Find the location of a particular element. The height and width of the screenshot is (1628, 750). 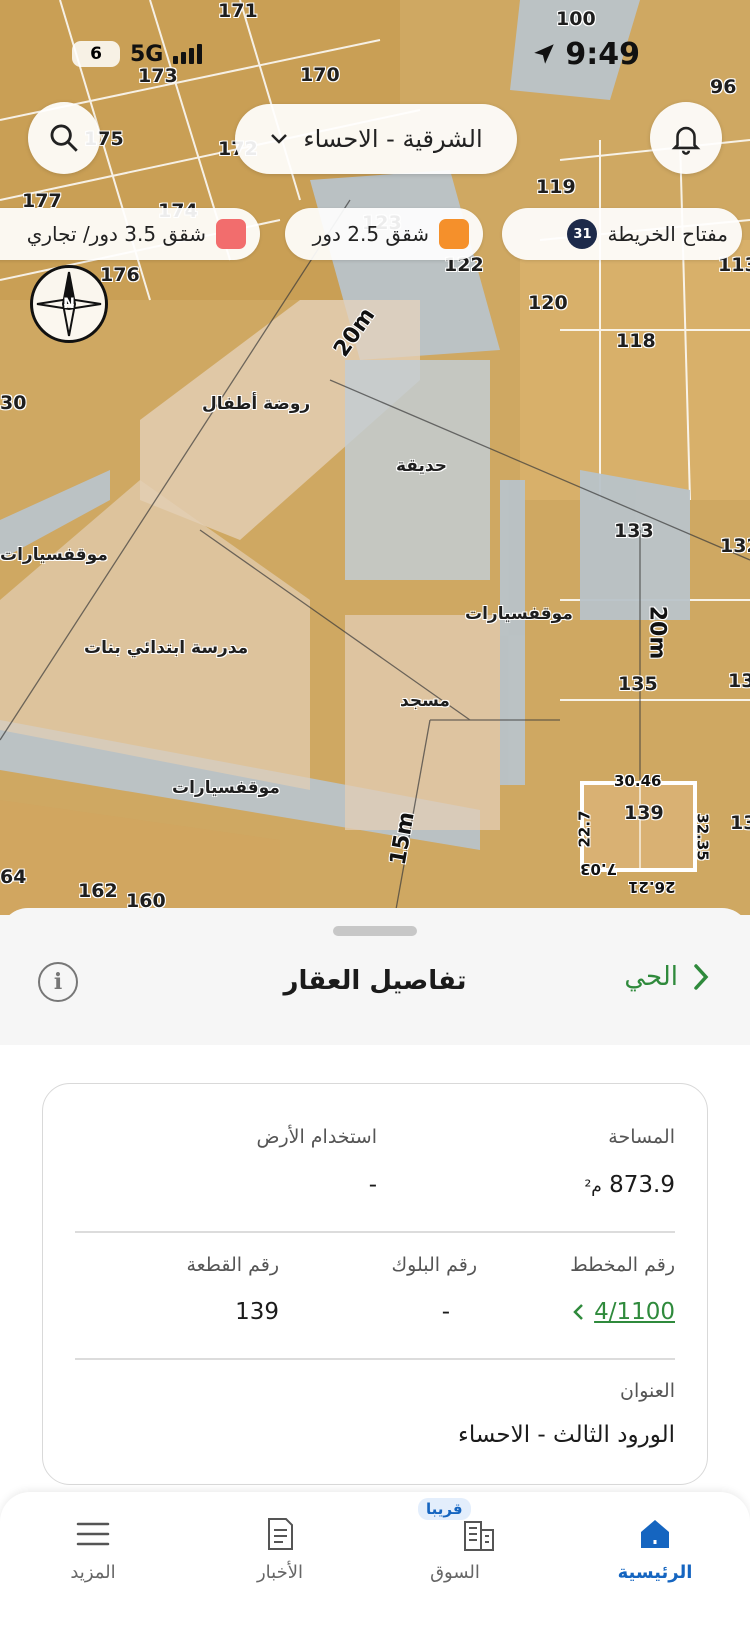

notifications-button is located at coordinates (686, 138).